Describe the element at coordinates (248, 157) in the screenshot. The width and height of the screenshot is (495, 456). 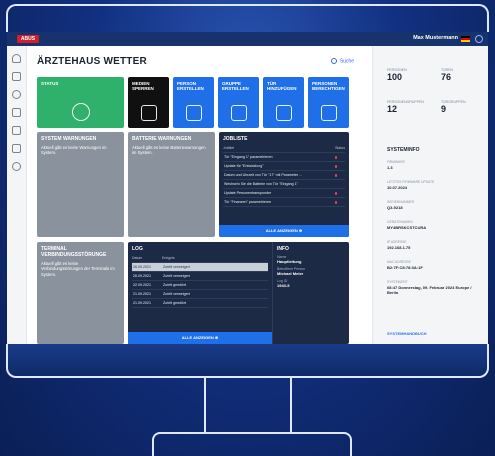
I see `joblist-row-text: Tür "Eingang 1" parametrieren` at that location.